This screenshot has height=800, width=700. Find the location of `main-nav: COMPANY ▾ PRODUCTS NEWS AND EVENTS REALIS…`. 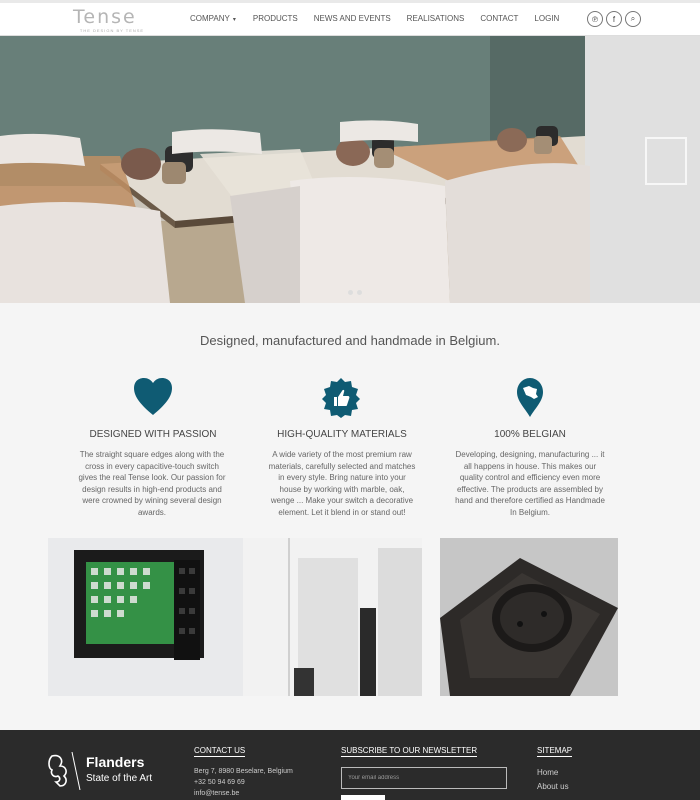

main-nav: COMPANY ▾ PRODUCTS NEWS AND EVENTS REALIS… is located at coordinates (374, 21).